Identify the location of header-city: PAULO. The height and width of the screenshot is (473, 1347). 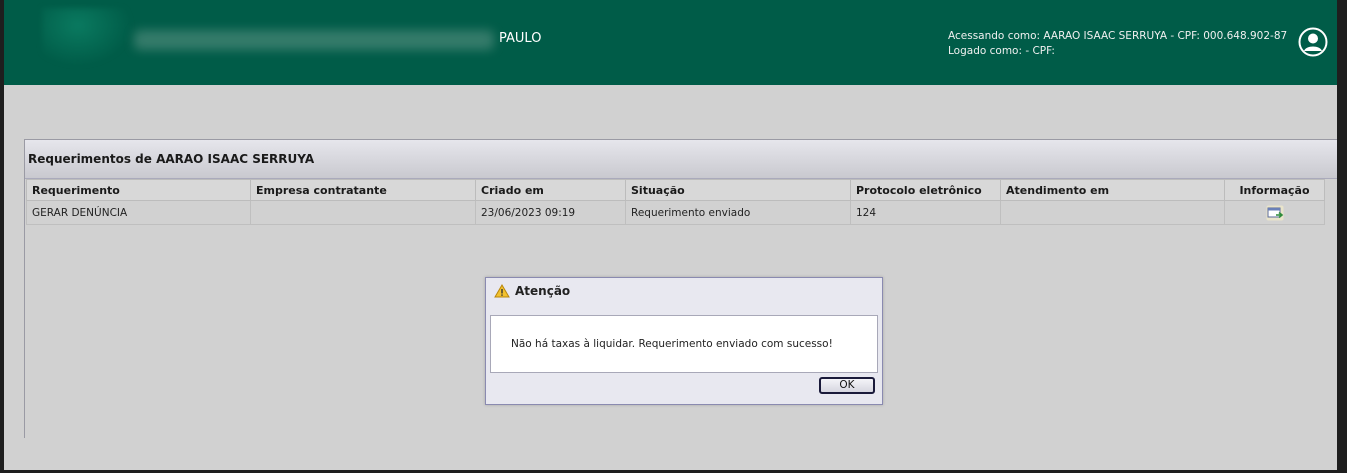
(520, 38).